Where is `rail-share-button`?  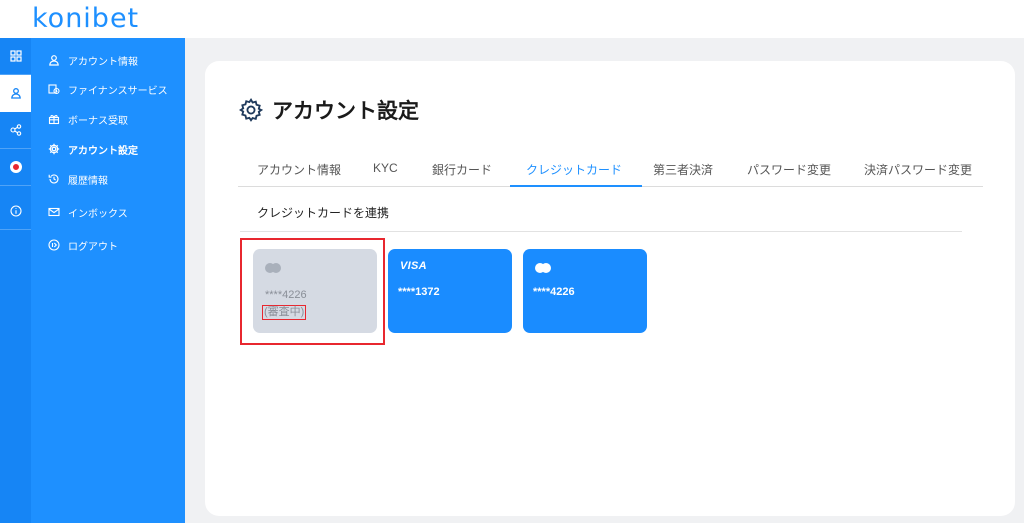 rail-share-button is located at coordinates (15, 130).